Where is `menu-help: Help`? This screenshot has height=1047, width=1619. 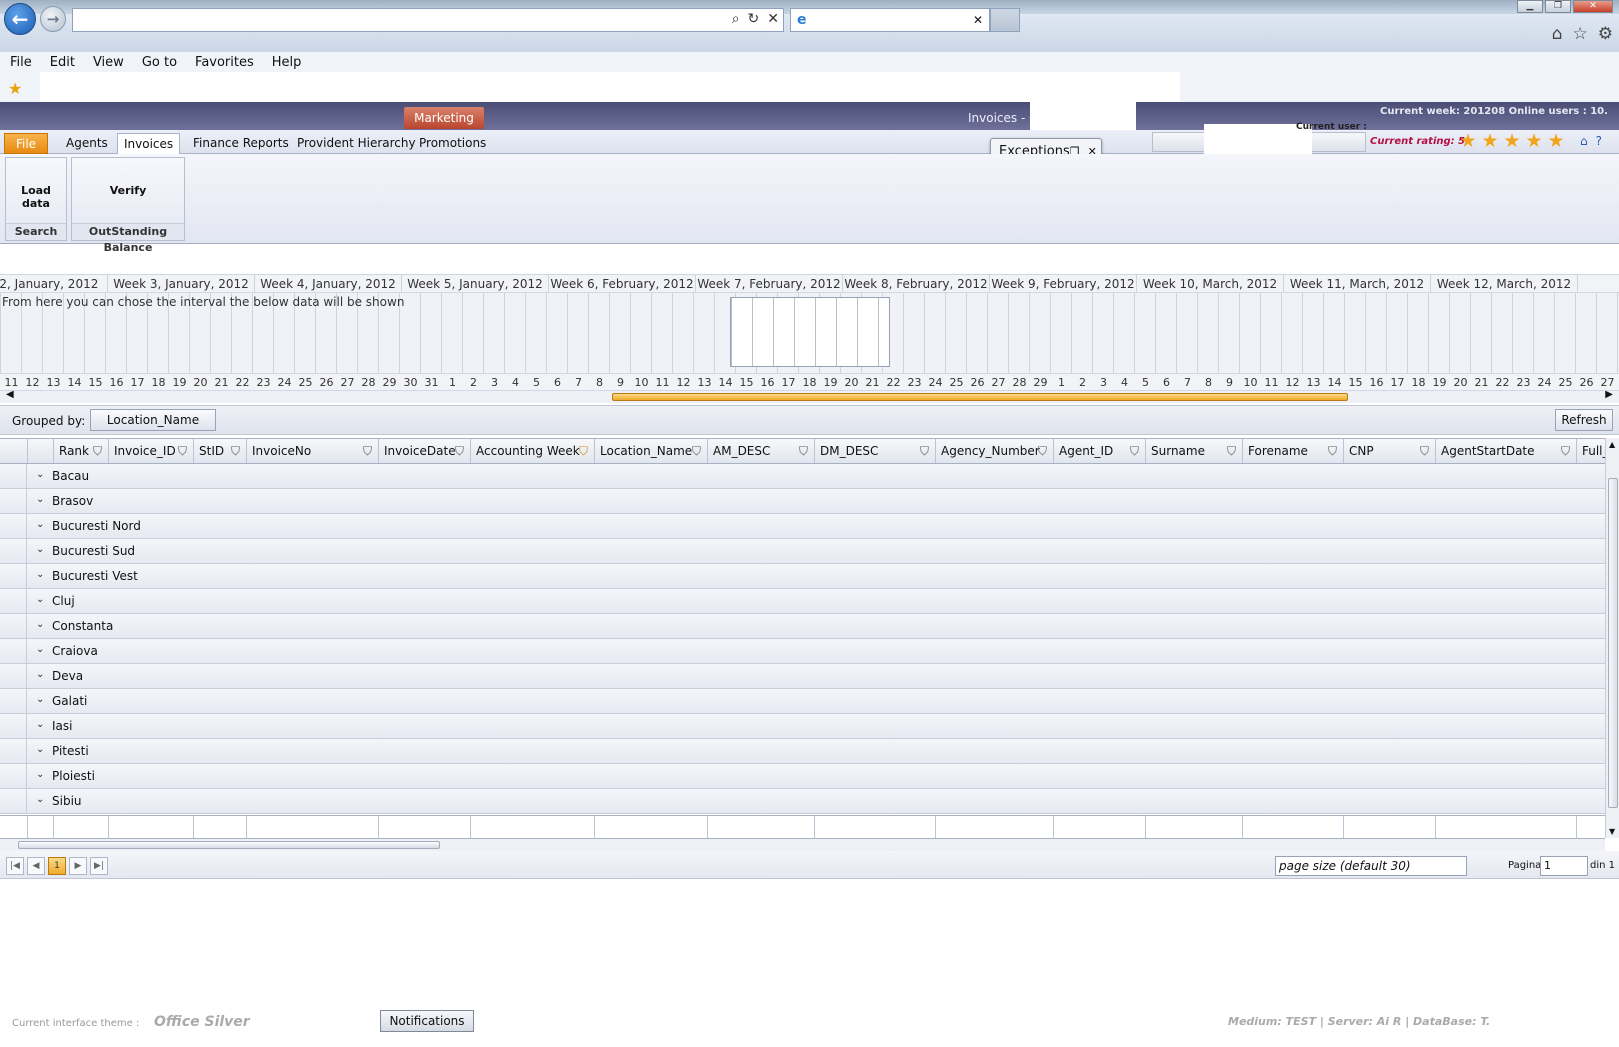 menu-help: Help is located at coordinates (287, 62).